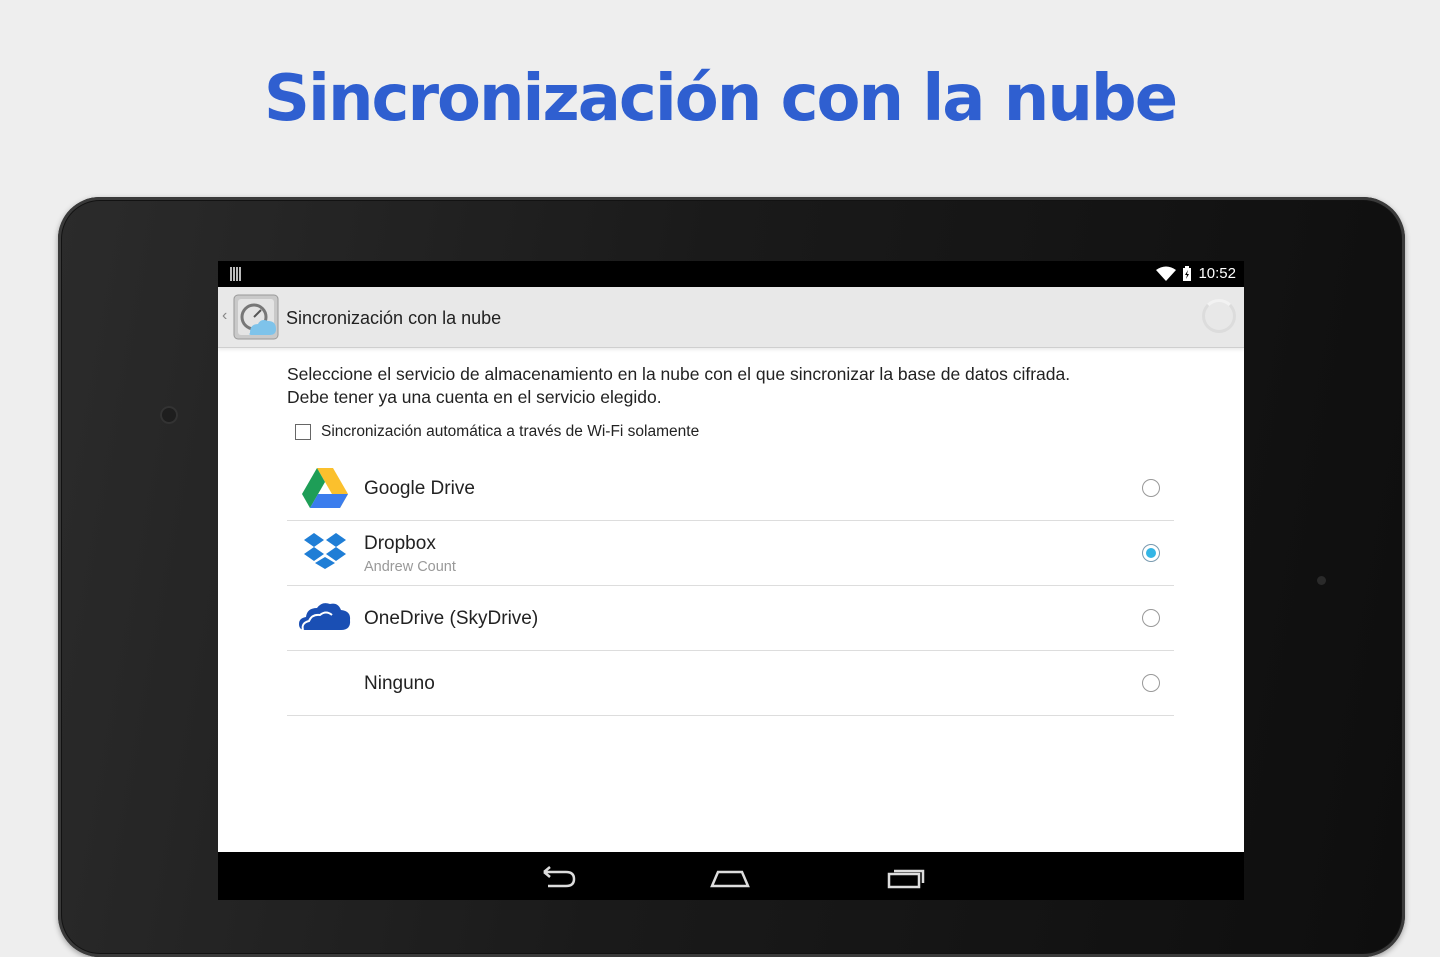  I want to click on onedrive-icon, so click(325, 617).